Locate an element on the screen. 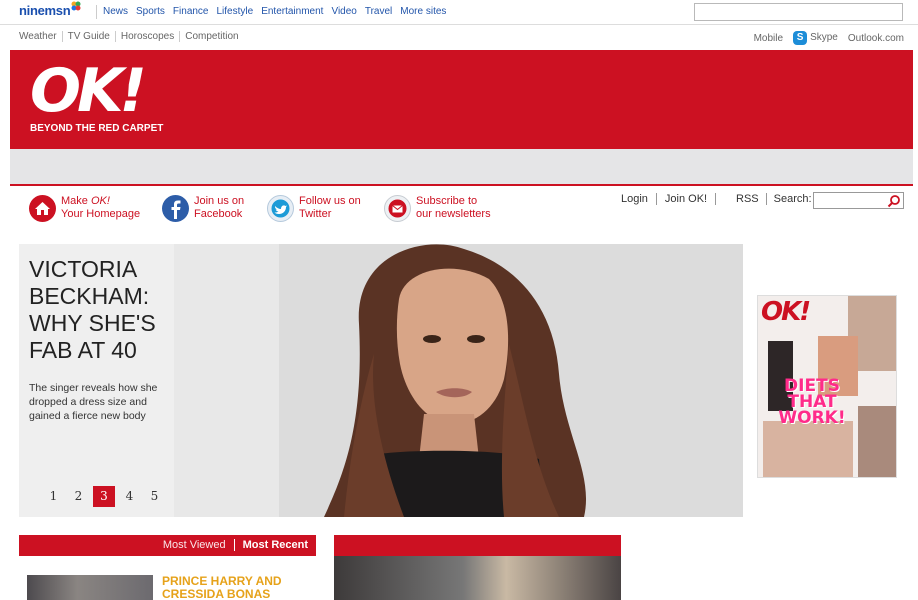 The image size is (918, 600). article-headline: PRINCE HARRY AND CRESSIDA BONAS is located at coordinates (237, 587).